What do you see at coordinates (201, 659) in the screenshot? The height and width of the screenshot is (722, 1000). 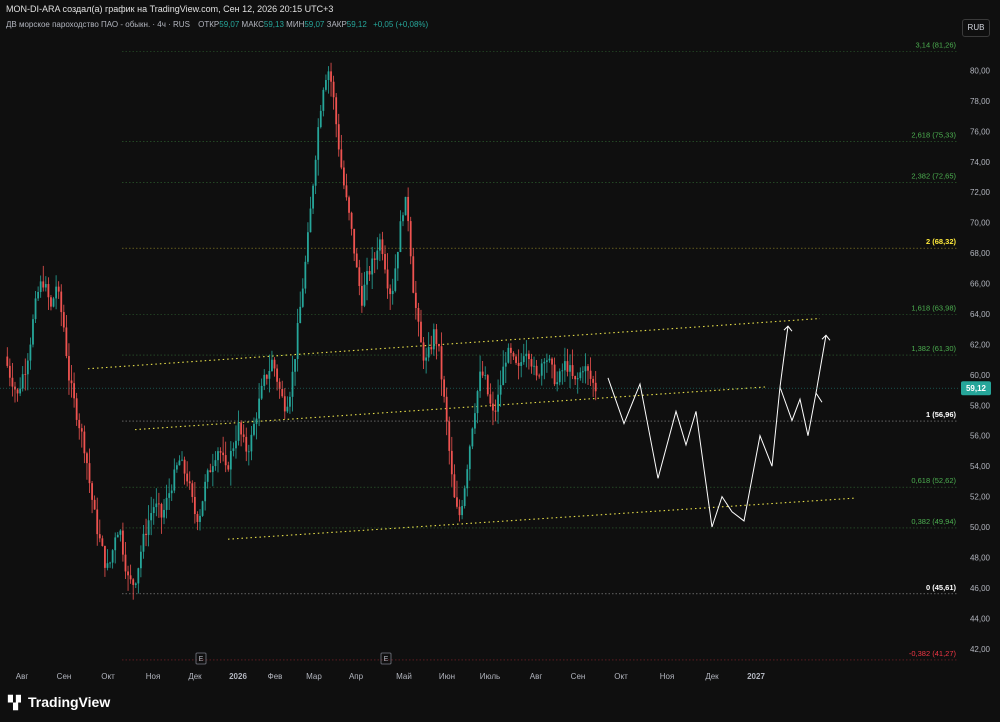 I see `earnings-marker-label: E` at bounding box center [201, 659].